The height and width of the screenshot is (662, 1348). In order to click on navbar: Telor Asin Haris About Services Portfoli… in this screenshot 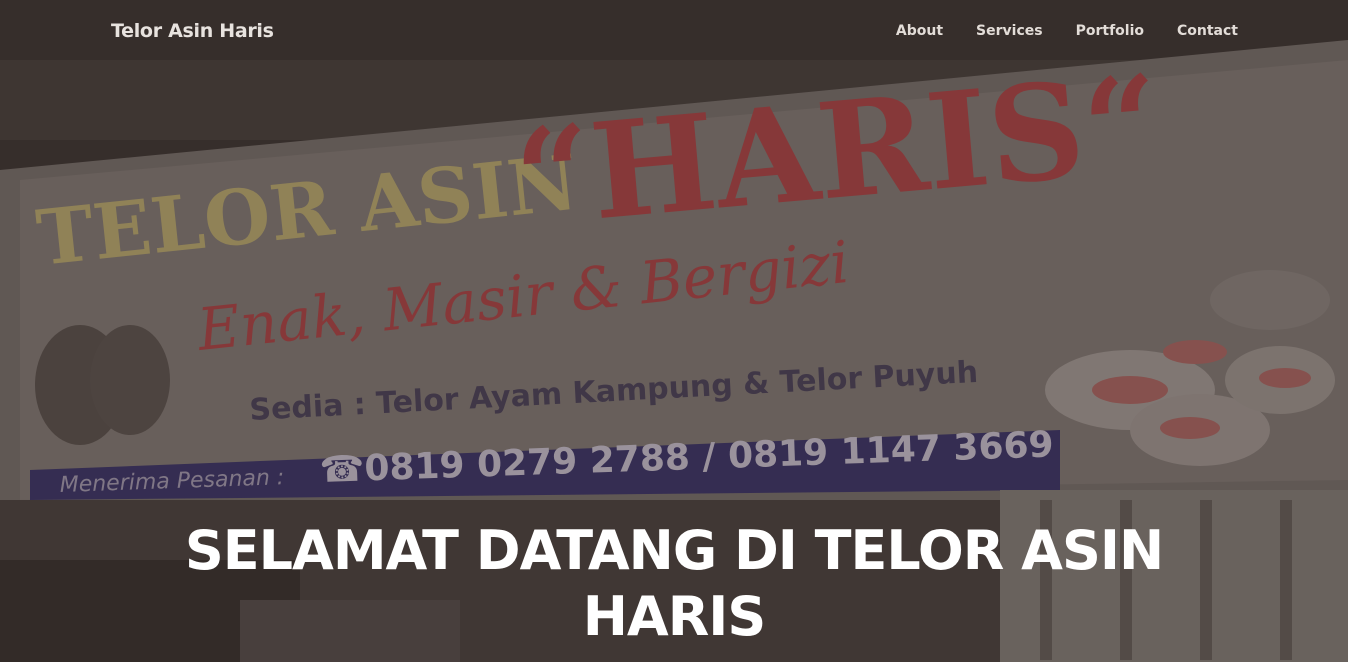, I will do `click(674, 32)`.